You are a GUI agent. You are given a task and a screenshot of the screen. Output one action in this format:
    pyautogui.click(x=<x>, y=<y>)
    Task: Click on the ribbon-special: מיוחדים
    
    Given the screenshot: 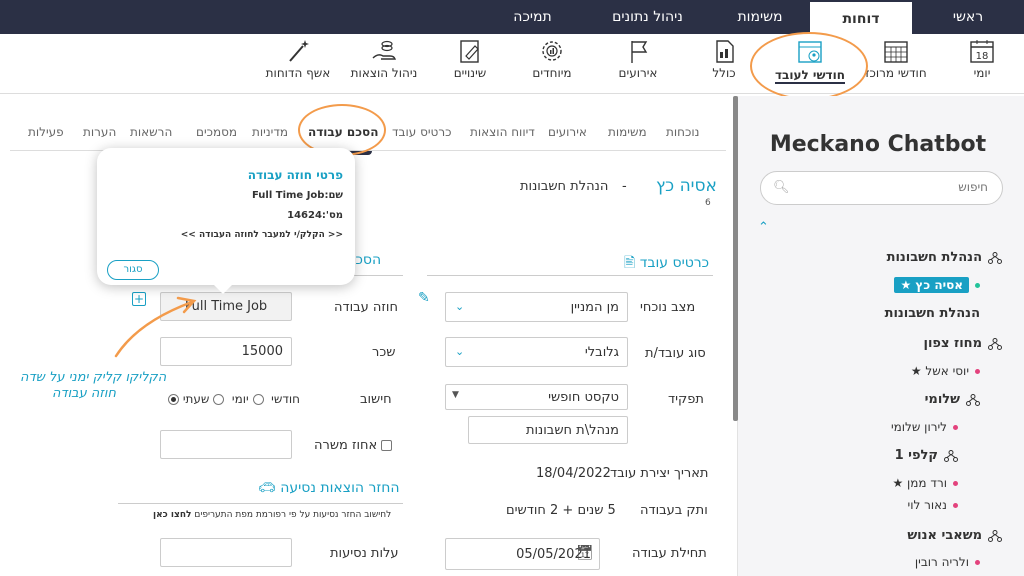 What is the action you would take?
    pyautogui.click(x=552, y=58)
    